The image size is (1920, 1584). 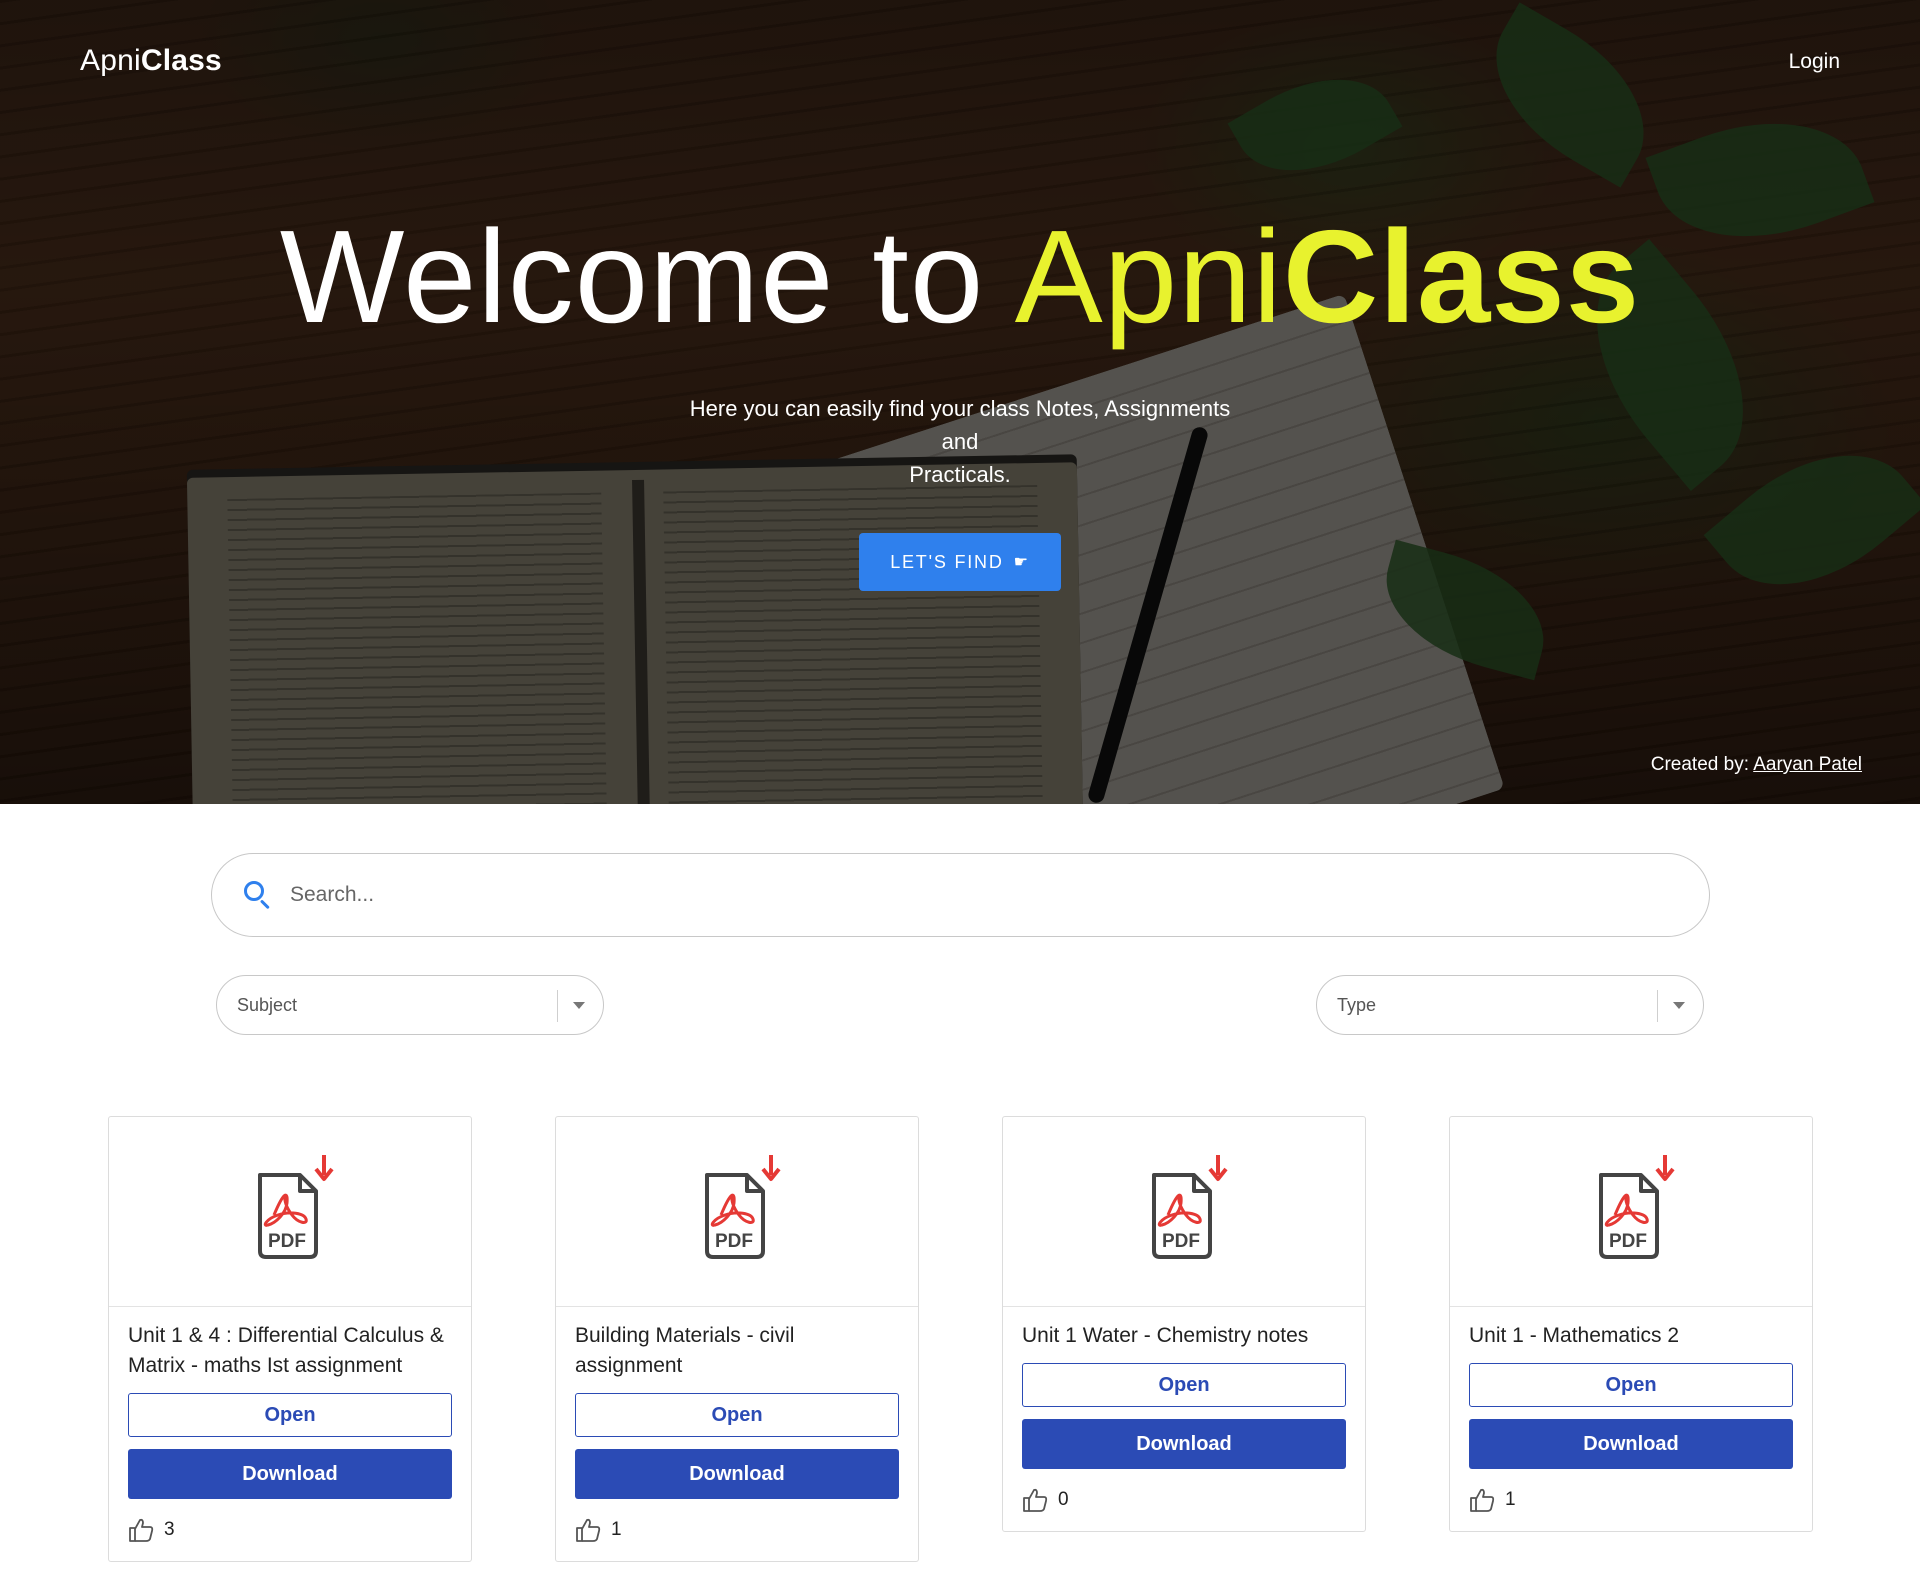 What do you see at coordinates (1021, 562) in the screenshot?
I see `pointing-hand-icon: ☛` at bounding box center [1021, 562].